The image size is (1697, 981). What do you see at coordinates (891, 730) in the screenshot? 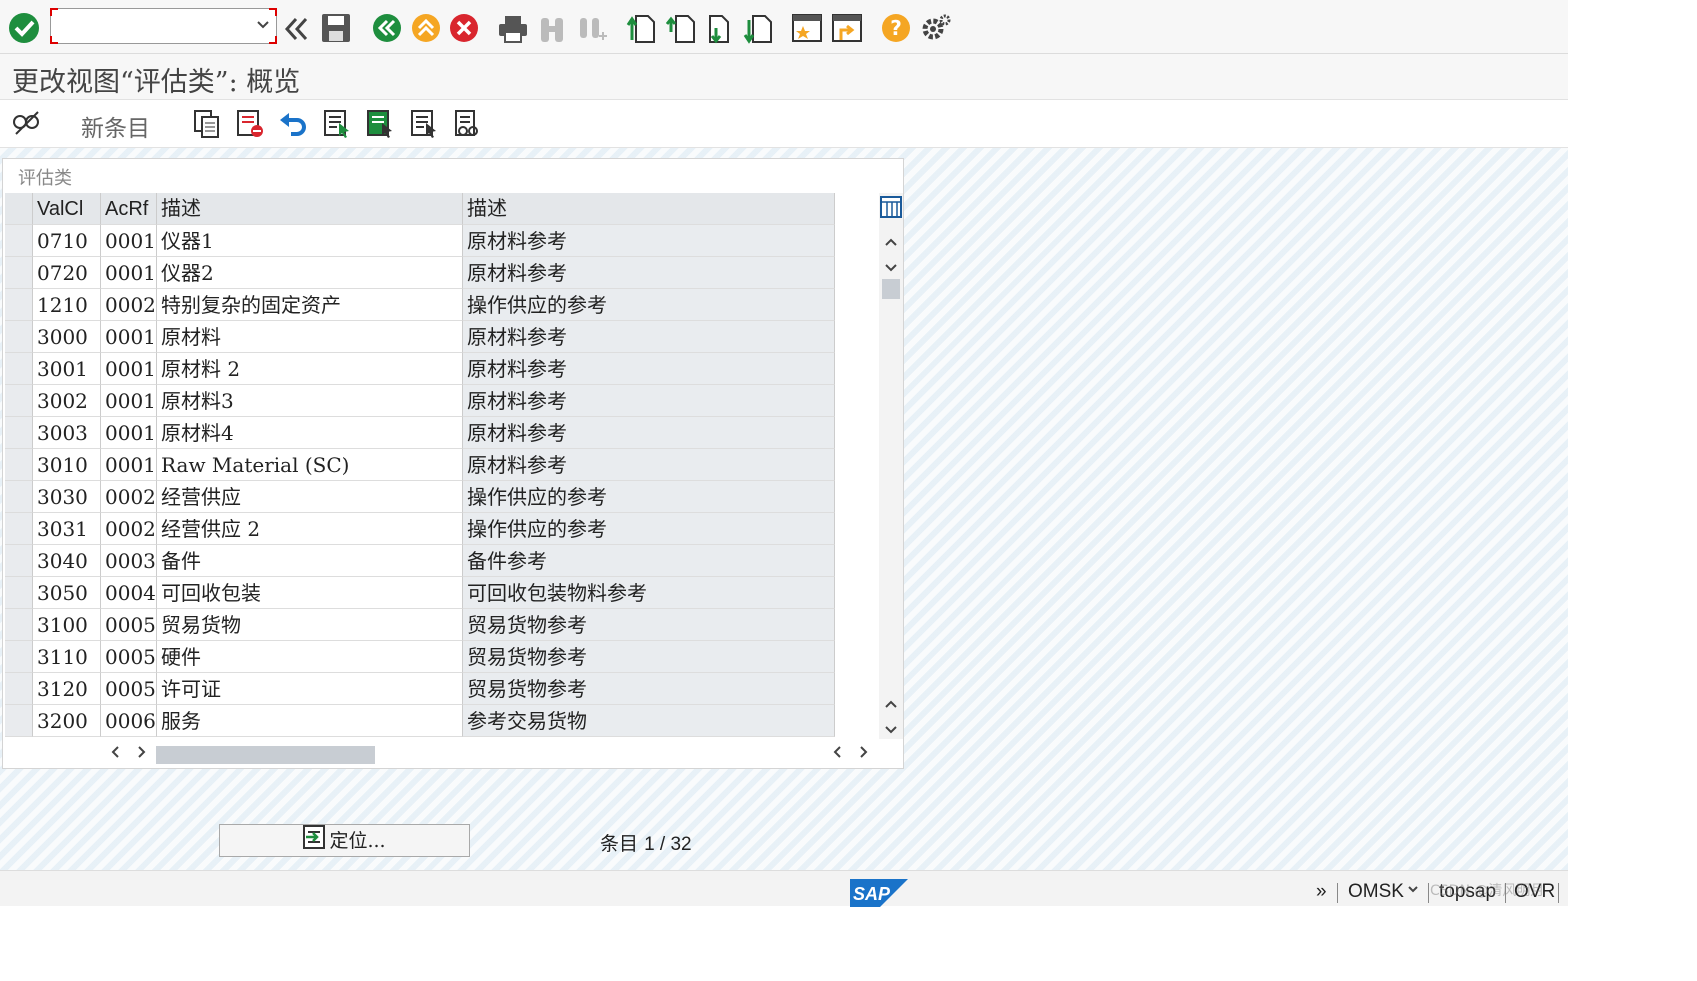
I see `scroll-down-icon` at bounding box center [891, 730].